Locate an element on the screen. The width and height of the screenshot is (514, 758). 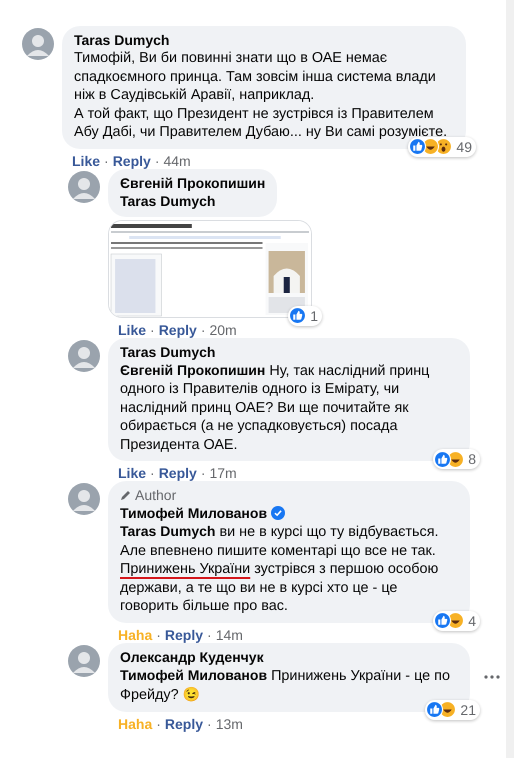
more-options-icon is located at coordinates (492, 677).